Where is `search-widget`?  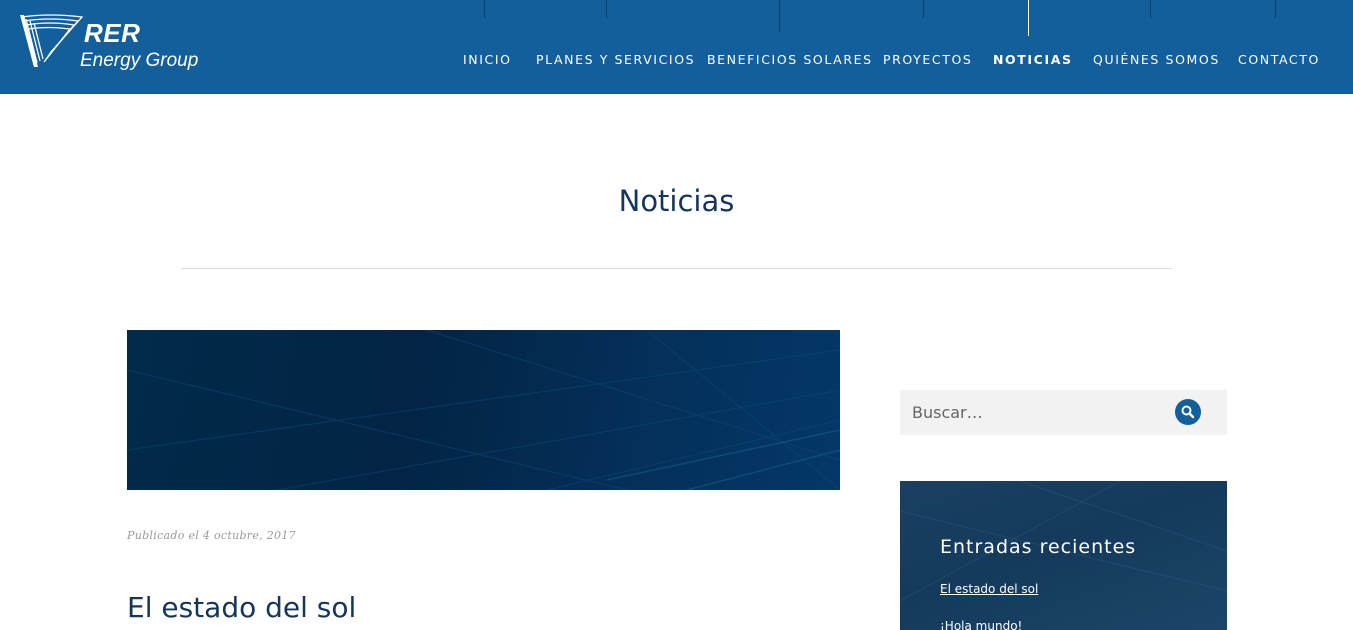 search-widget is located at coordinates (1063, 412).